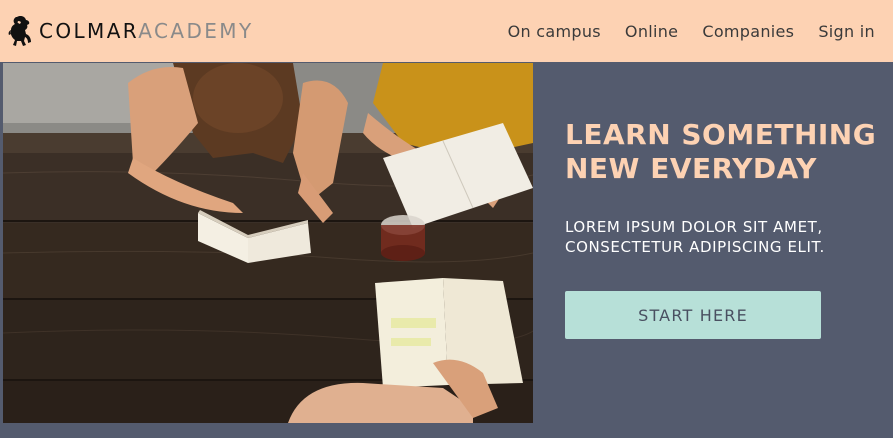 This screenshot has height=438, width=893. What do you see at coordinates (554, 31) in the screenshot?
I see `nav-on-campus: On campus` at bounding box center [554, 31].